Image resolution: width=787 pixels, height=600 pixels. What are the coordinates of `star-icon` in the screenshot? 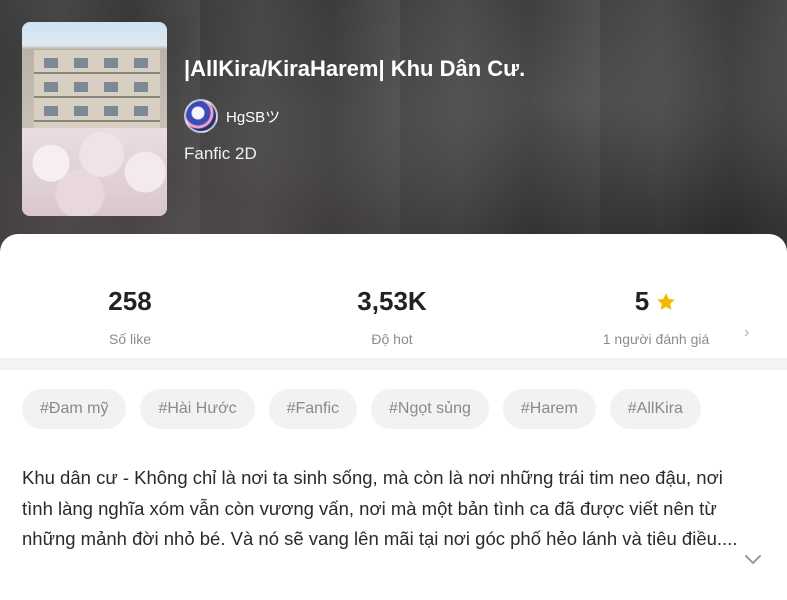 It's located at (666, 301).